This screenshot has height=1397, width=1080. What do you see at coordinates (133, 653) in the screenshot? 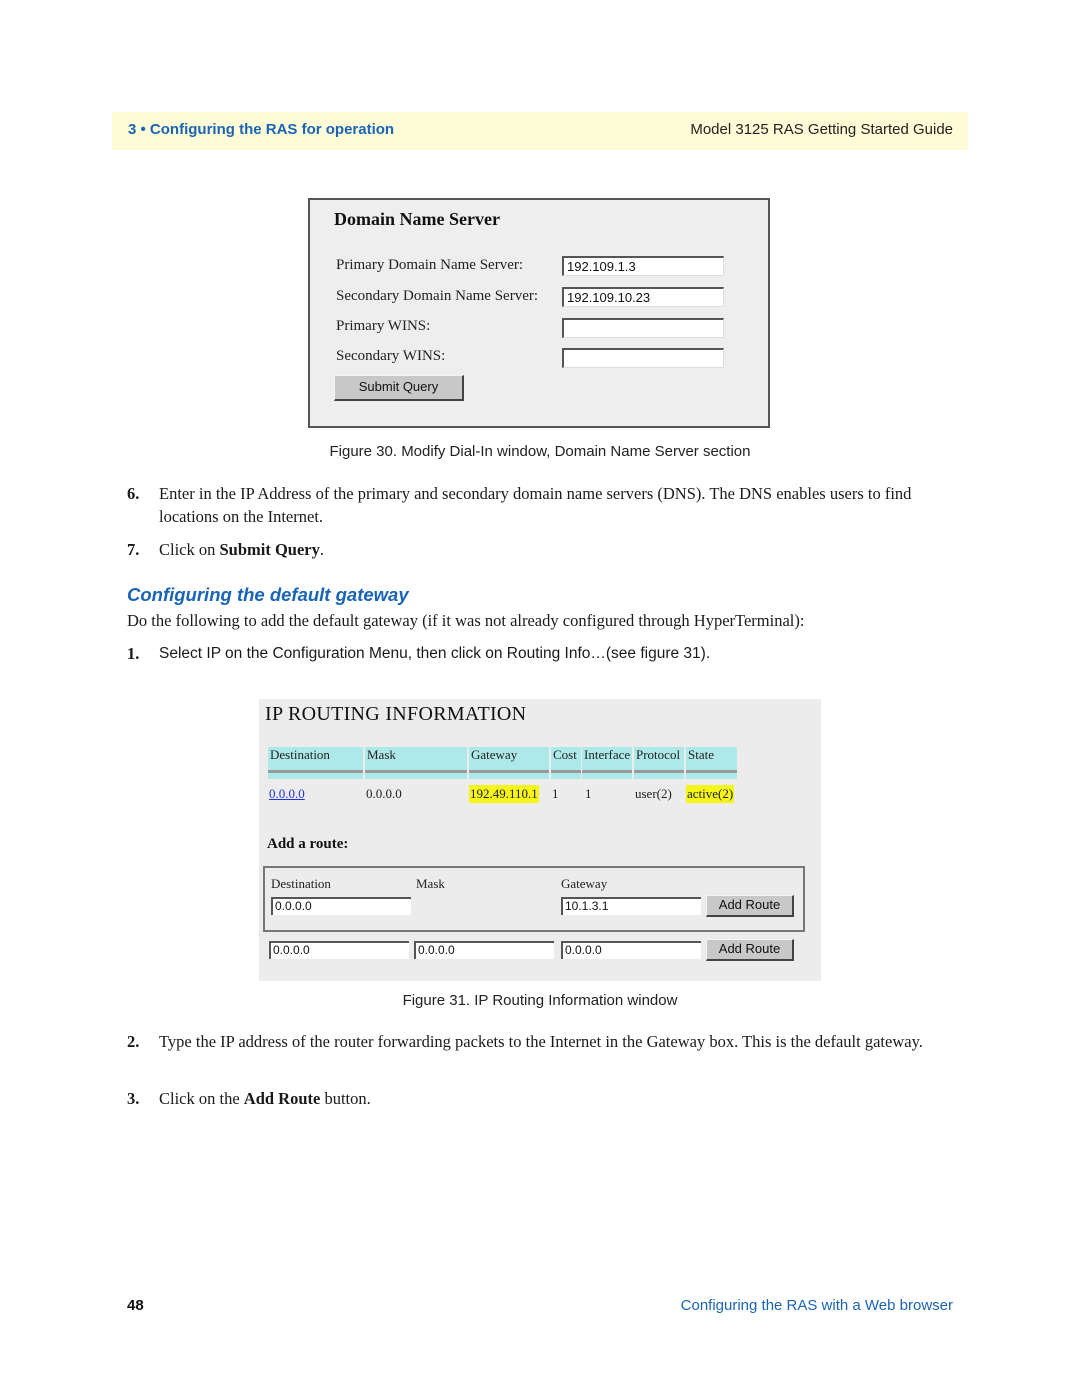
I see `step-number: 1.` at bounding box center [133, 653].